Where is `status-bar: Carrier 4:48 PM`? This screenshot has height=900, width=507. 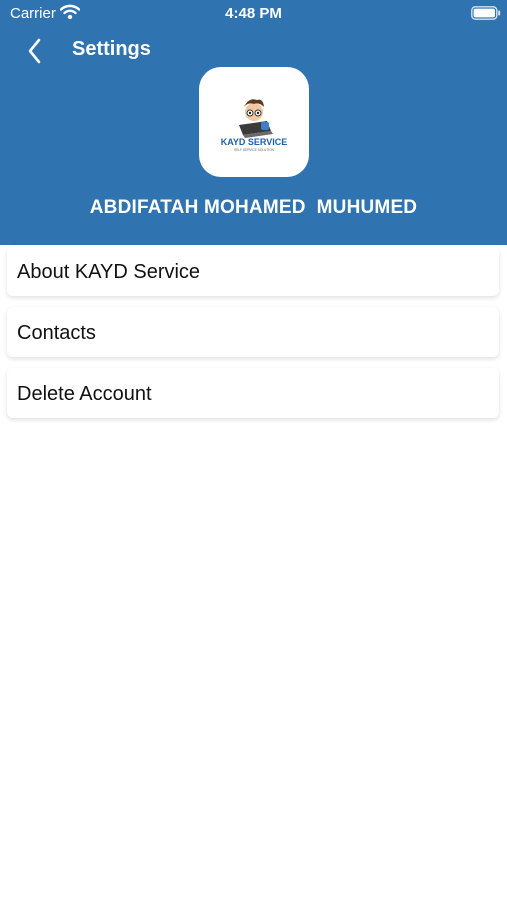 status-bar: Carrier 4:48 PM is located at coordinates (253, 14).